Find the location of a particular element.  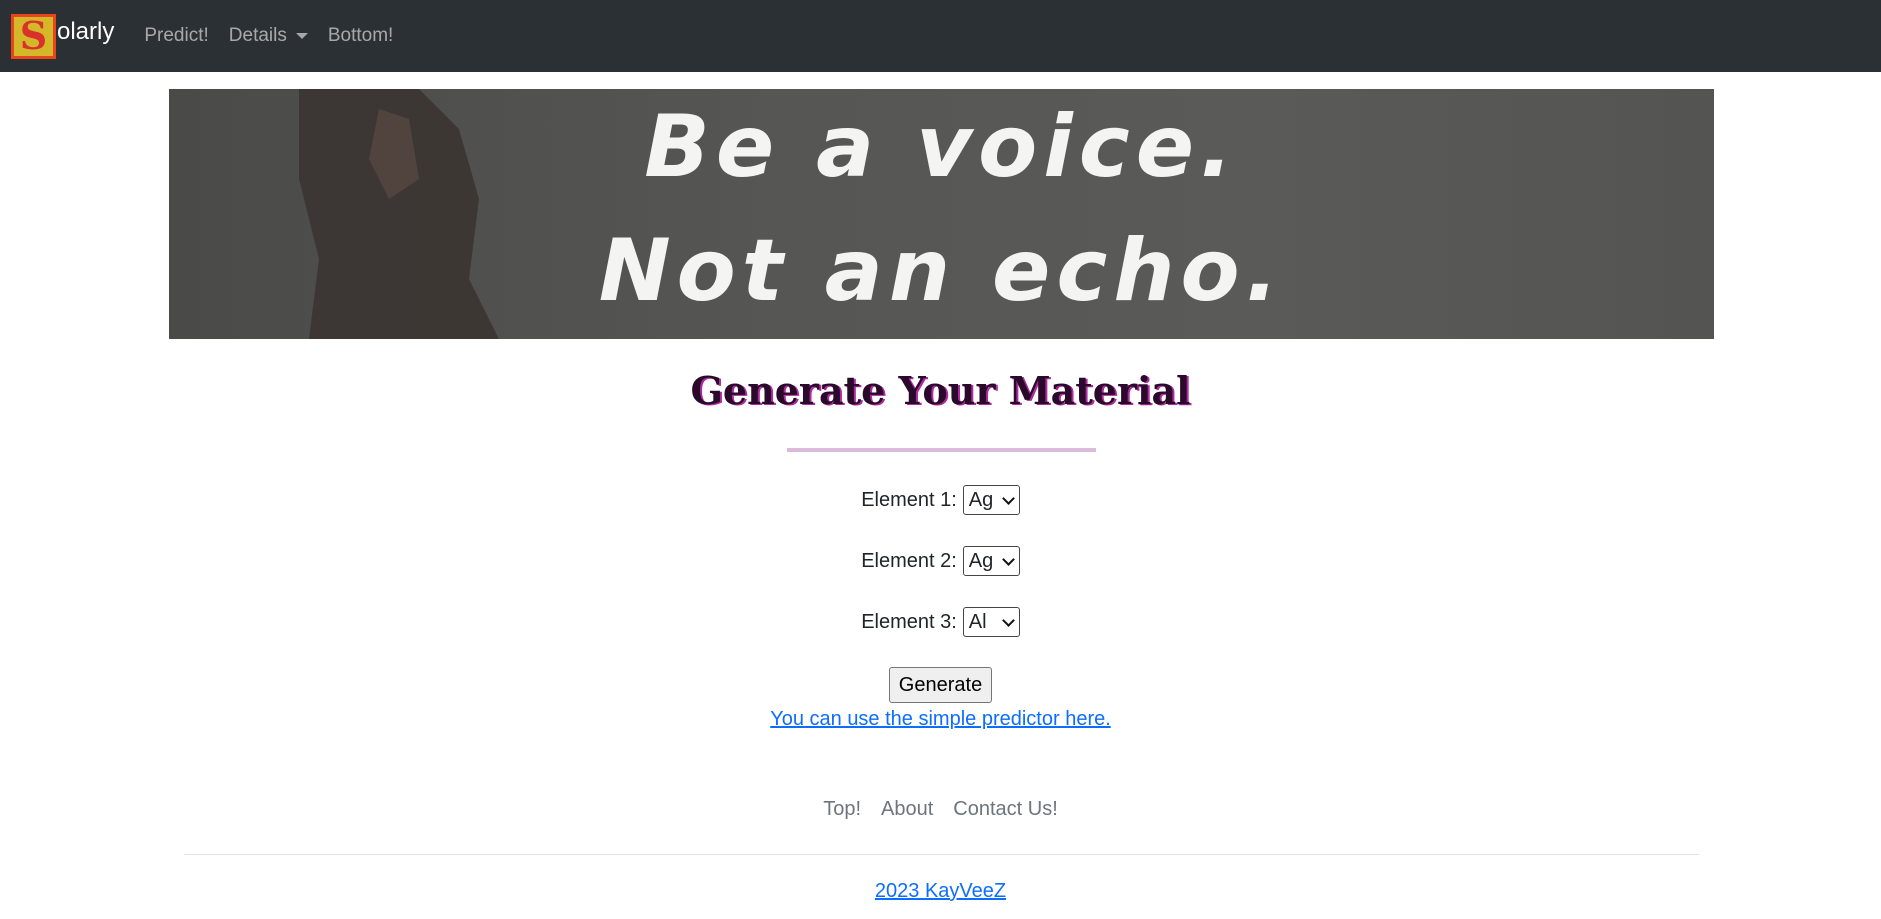

footer-copyright: 2023 KayVeeZ is located at coordinates (940, 891).